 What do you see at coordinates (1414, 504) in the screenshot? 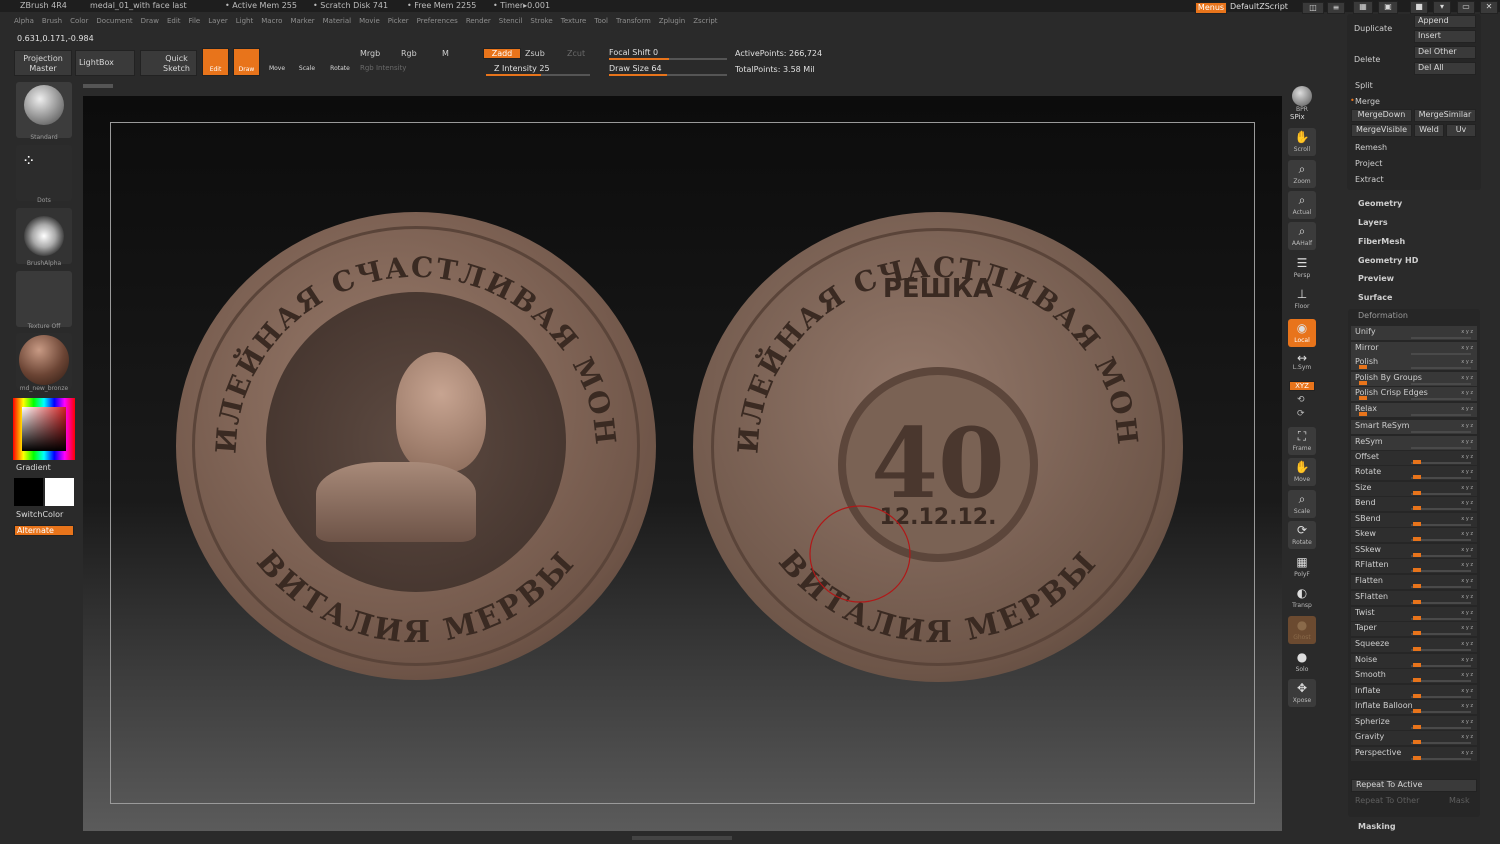
I see `deformation-slider: Bend x y z` at bounding box center [1414, 504].